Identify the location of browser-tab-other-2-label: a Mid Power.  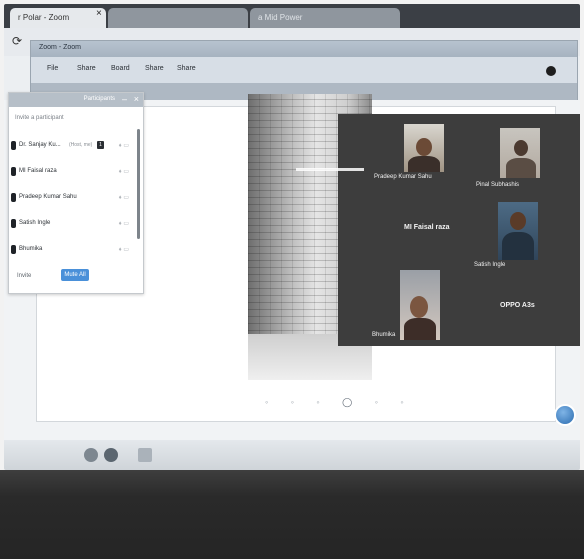
(280, 17).